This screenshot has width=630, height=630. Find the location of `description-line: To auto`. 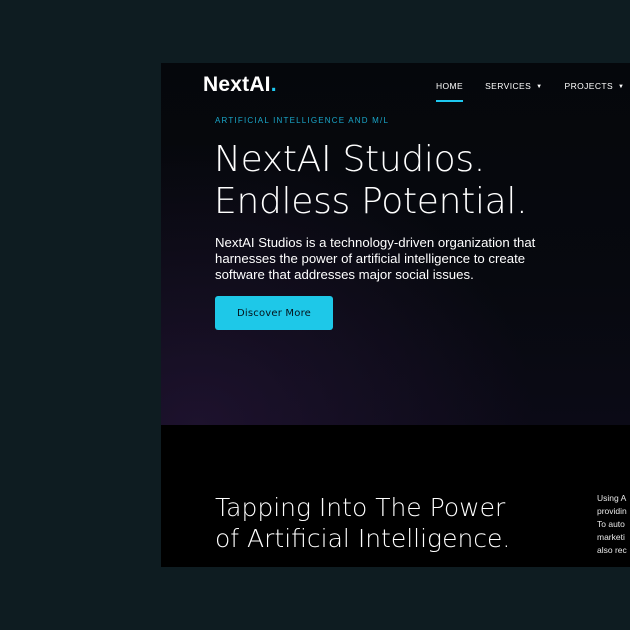

description-line: To auto is located at coordinates (611, 524).